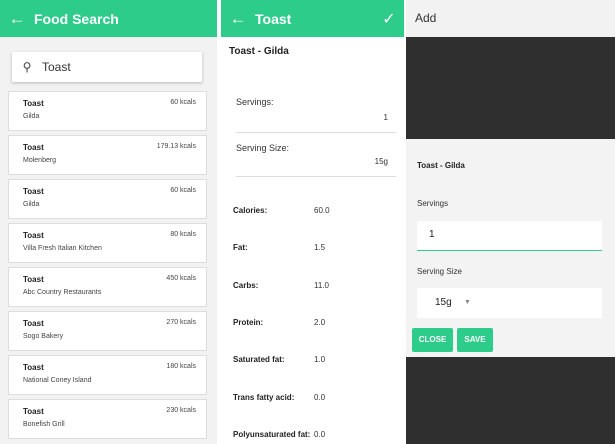  I want to click on page-title: Toast, so click(273, 18).